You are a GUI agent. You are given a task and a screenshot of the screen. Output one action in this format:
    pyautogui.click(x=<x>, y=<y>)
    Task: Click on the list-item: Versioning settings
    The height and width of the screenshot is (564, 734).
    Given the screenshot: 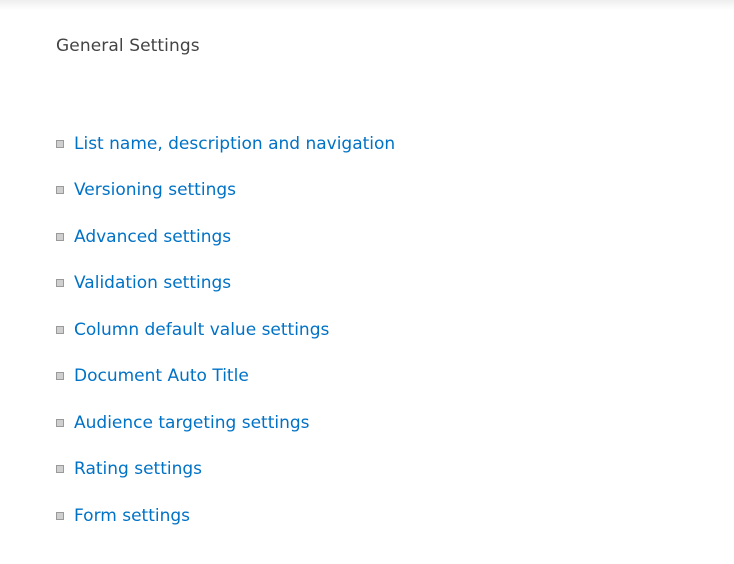 What is the action you would take?
    pyautogui.click(x=225, y=190)
    